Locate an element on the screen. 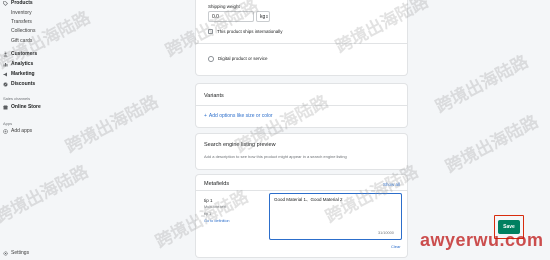  sidebar-item-label: Settings is located at coordinates (20, 253).